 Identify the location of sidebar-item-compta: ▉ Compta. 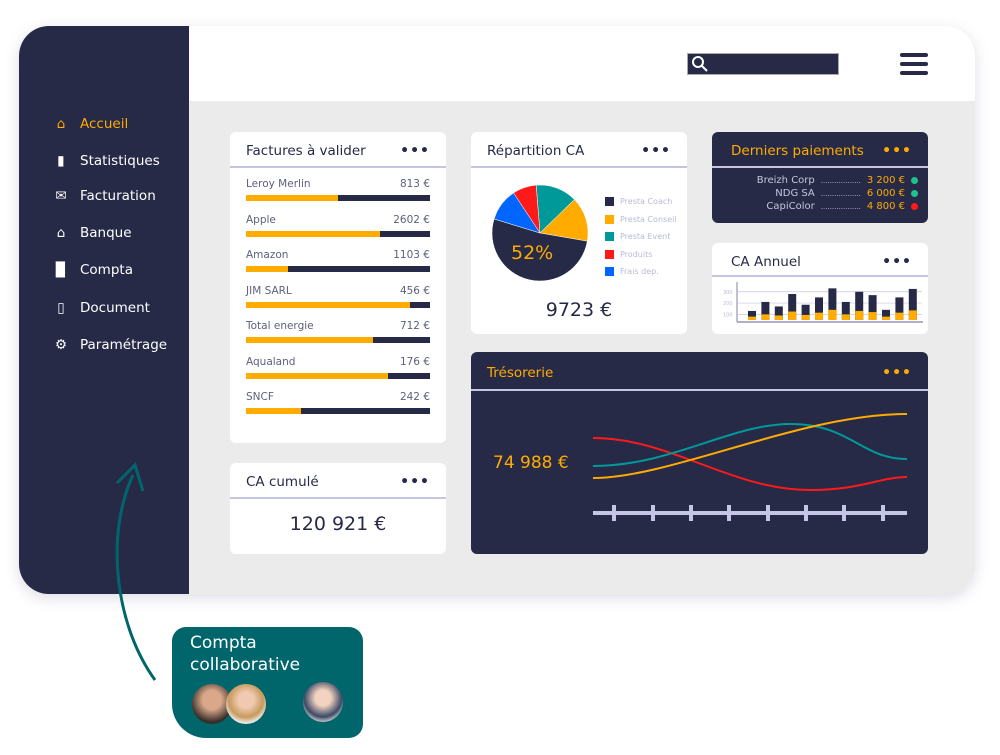
(92, 270).